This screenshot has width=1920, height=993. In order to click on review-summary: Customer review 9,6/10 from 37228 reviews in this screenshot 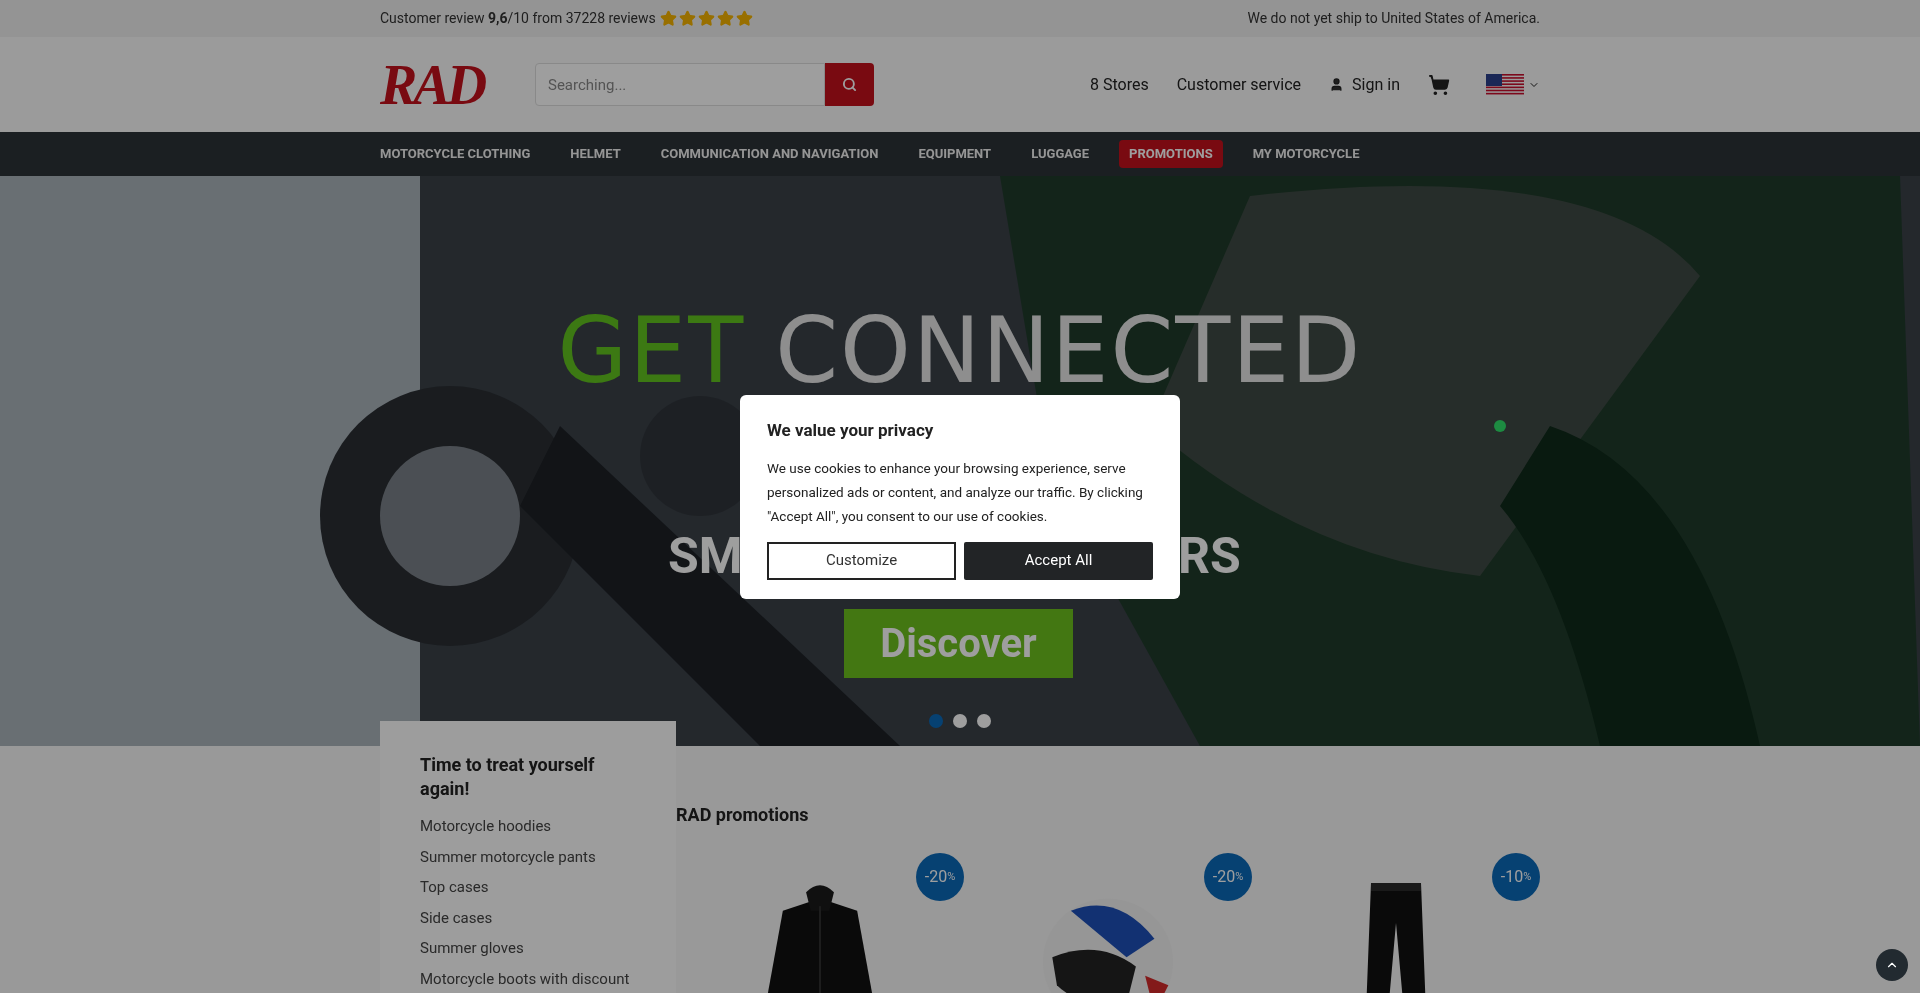, I will do `click(518, 18)`.